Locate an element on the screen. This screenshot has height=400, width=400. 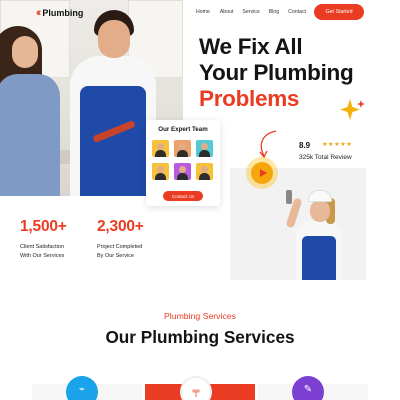
brand-name: Plumbing is located at coordinates (63, 13).